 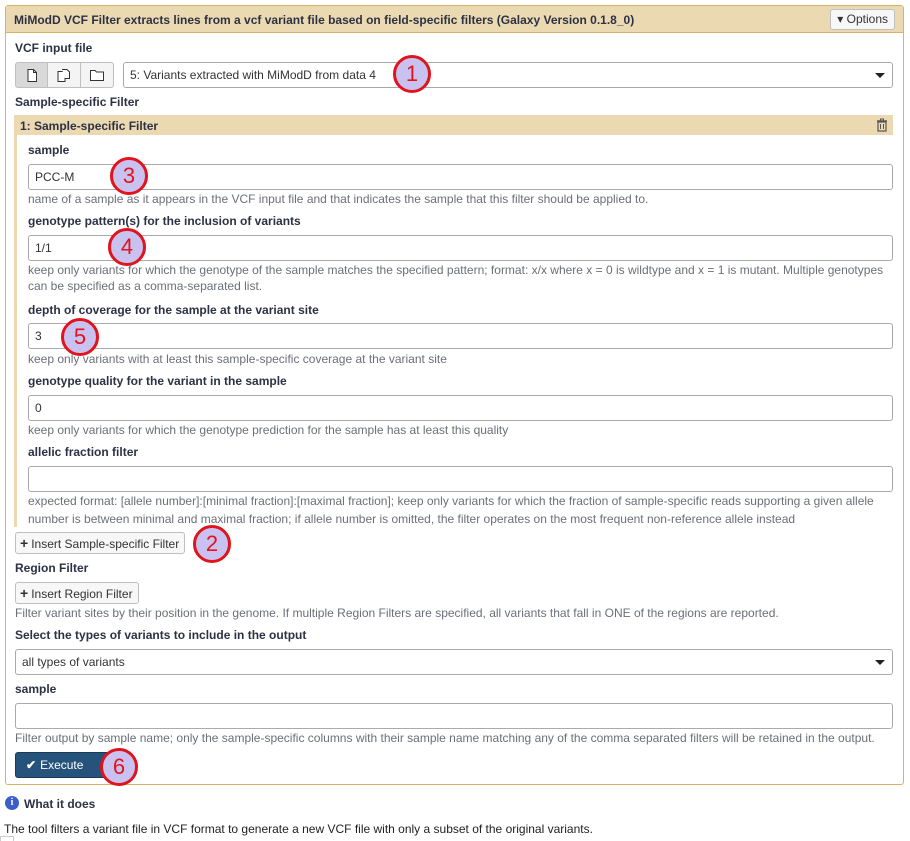 I want to click on caret-down-icon: ▾, so click(x=840, y=19).